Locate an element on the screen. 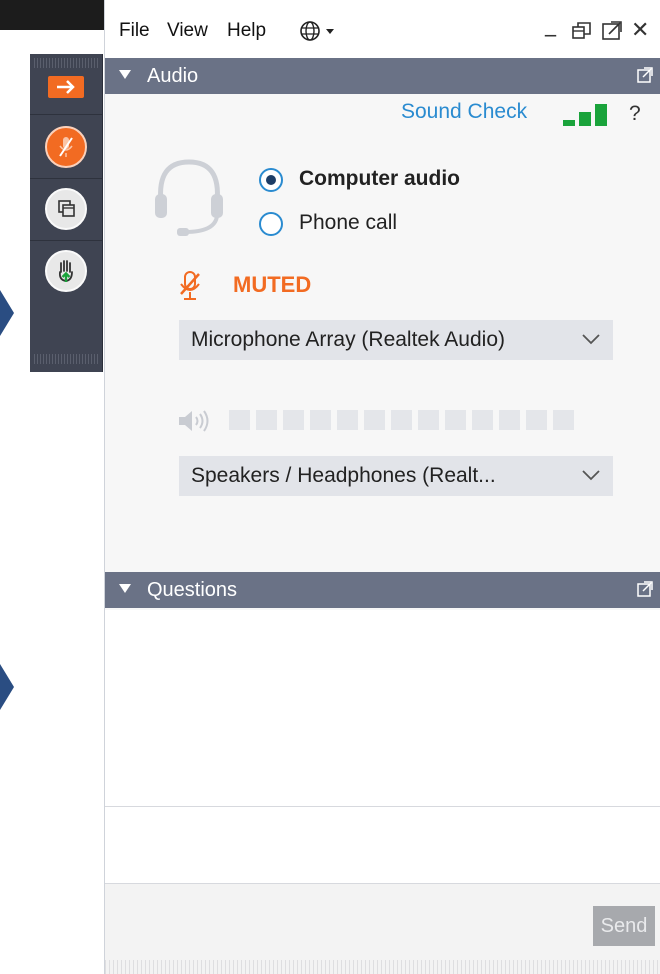 The width and height of the screenshot is (660, 974). restore-icon is located at coordinates (582, 33).